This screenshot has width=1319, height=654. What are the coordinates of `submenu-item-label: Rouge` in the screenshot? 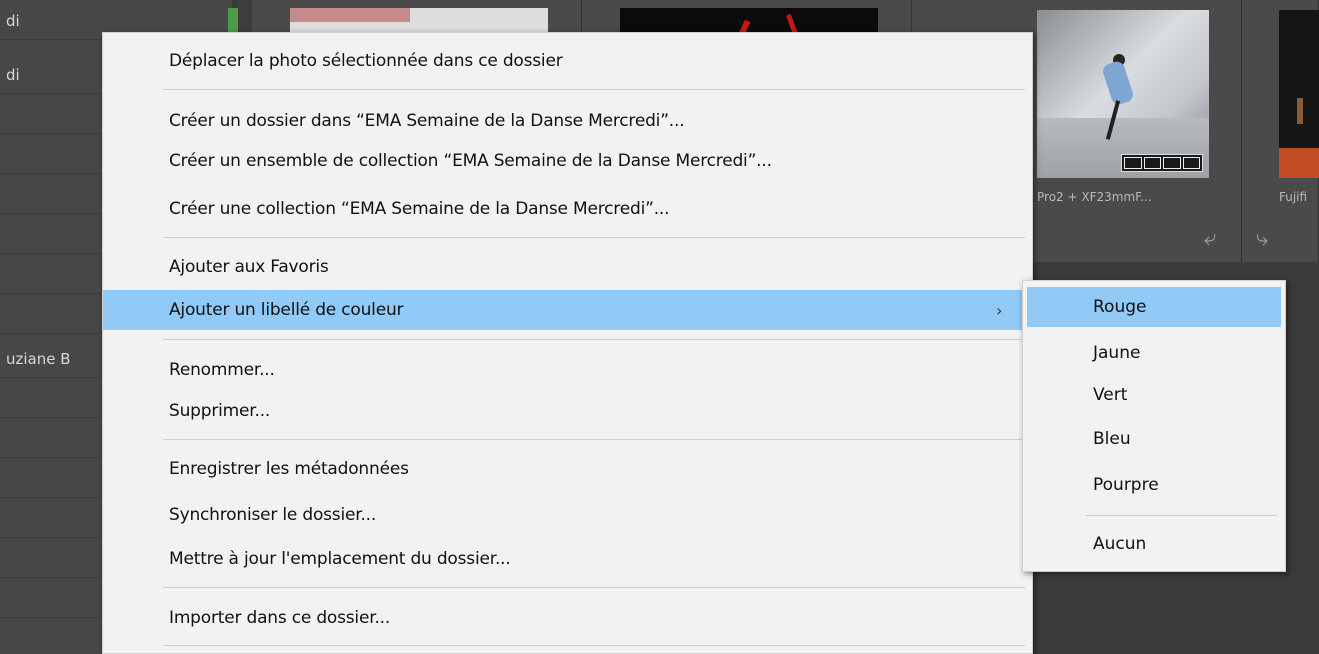 It's located at (1120, 307).